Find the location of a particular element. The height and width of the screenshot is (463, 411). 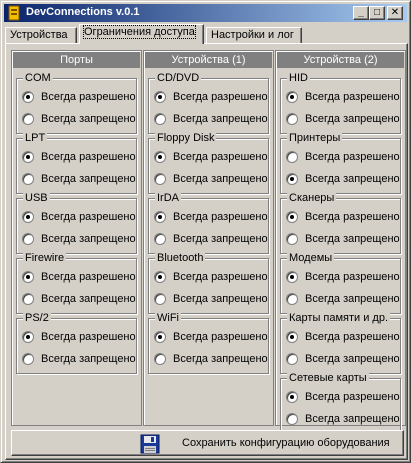

save-config-button: Сохранить конфигурацию оборудования is located at coordinates (207, 443).